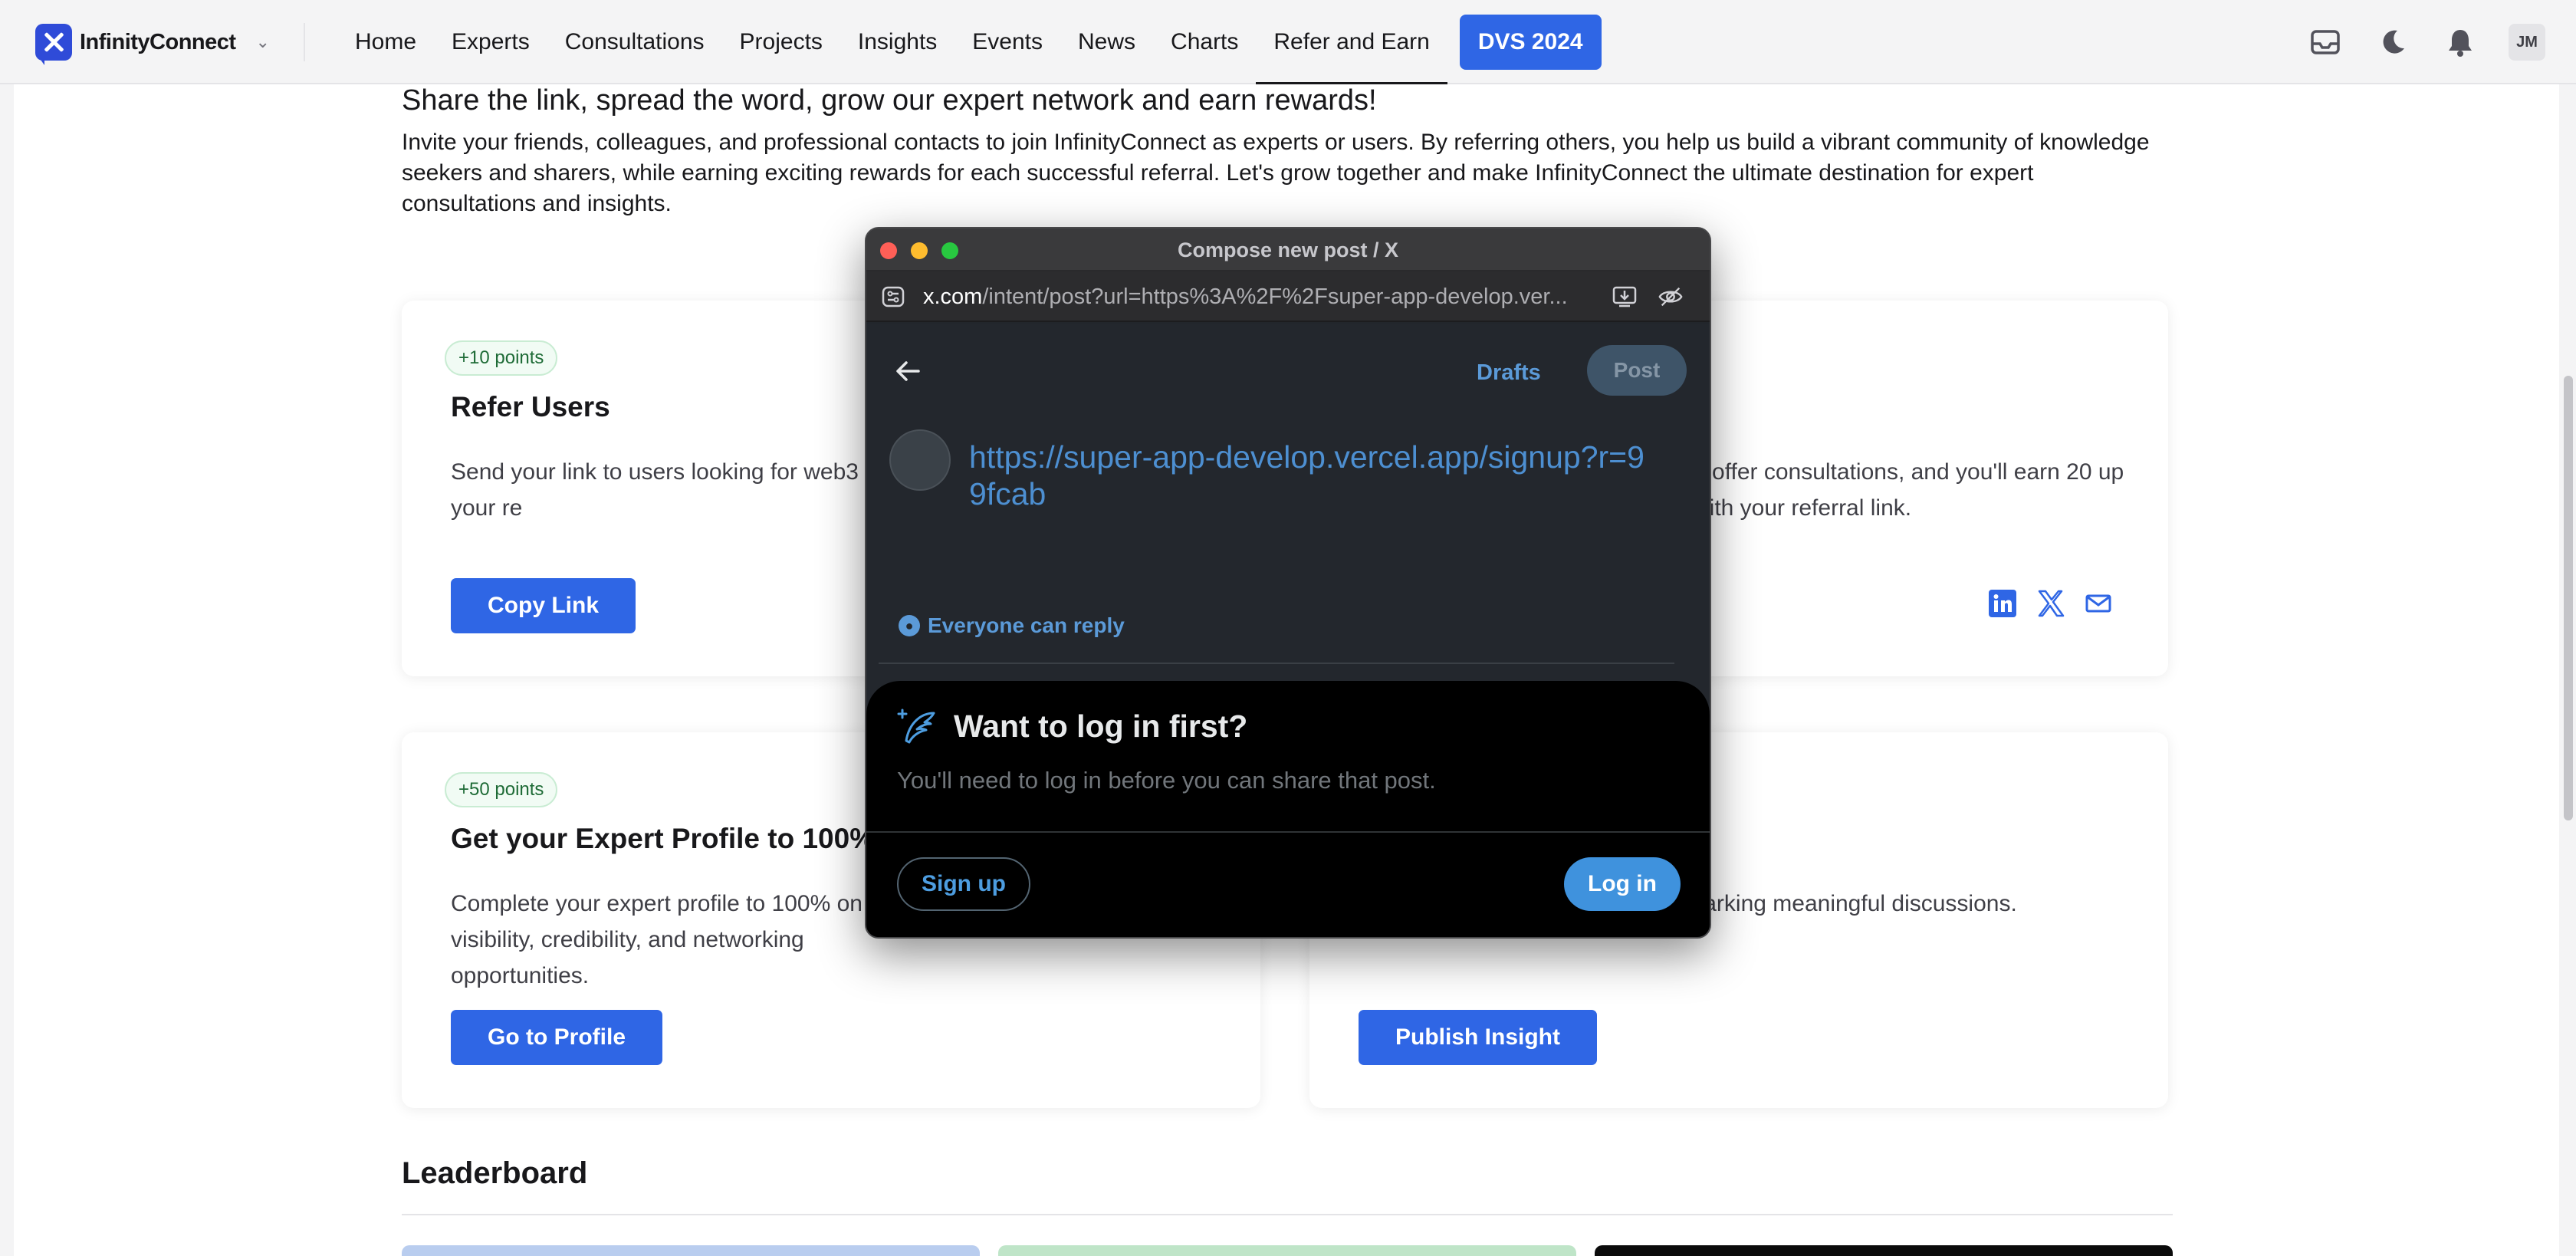  What do you see at coordinates (1027, 625) in the screenshot?
I see `reply-setting-label: Everyone can reply` at bounding box center [1027, 625].